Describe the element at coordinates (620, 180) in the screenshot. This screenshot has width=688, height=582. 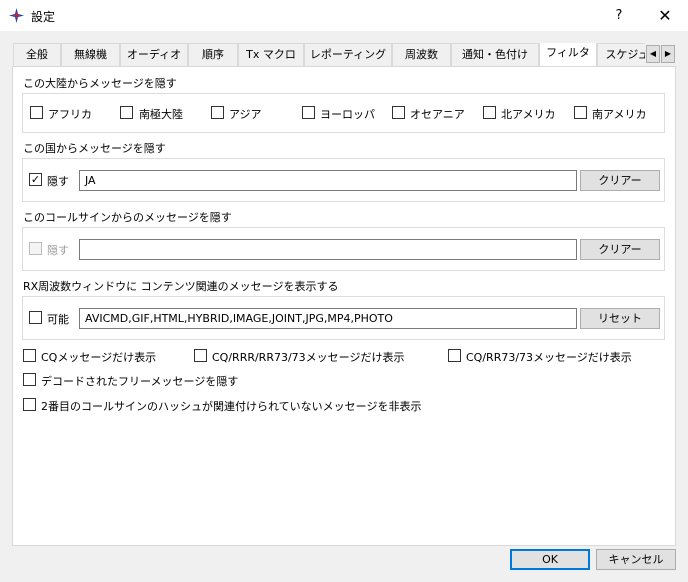
I see `country-clear-button: クリアー` at that location.